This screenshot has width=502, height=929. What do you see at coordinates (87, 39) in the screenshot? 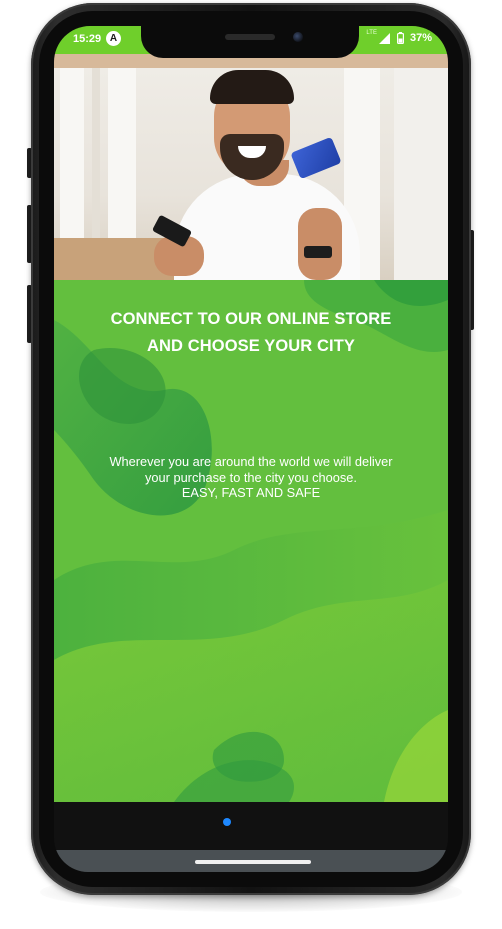
I see `status-time: 15:29` at bounding box center [87, 39].